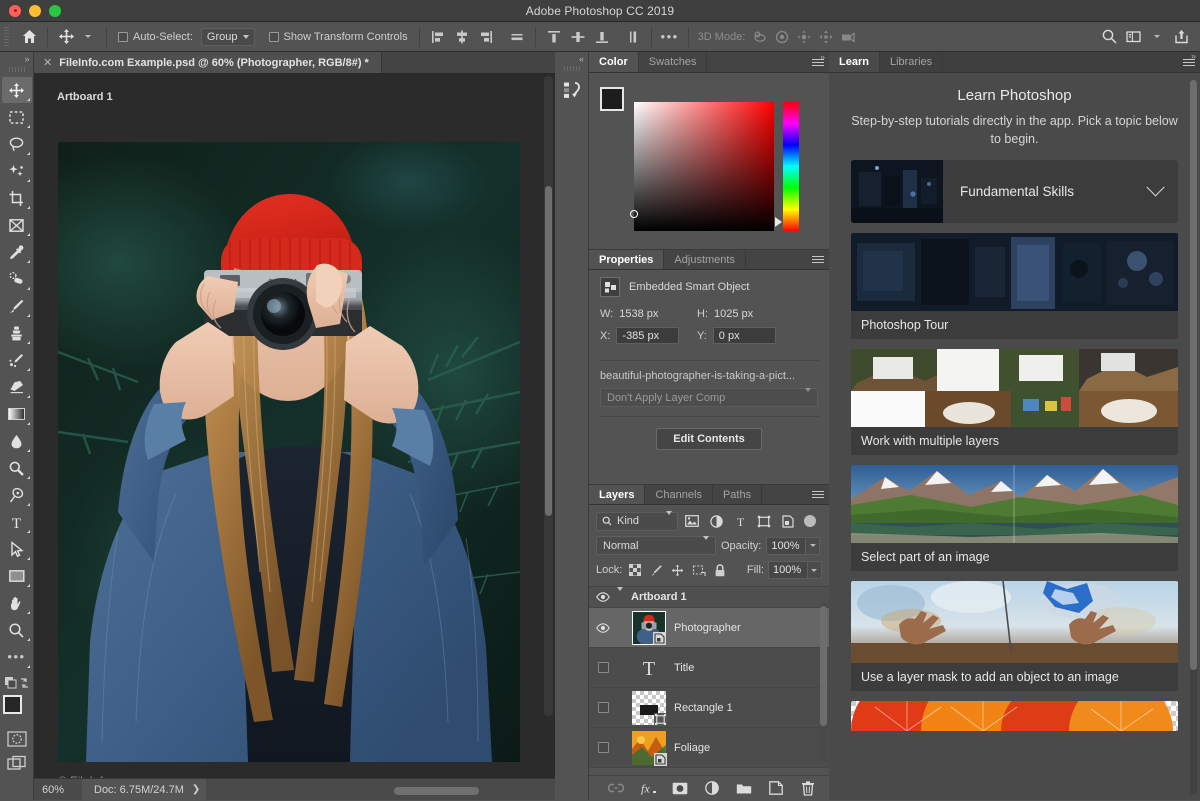  Describe the element at coordinates (196, 789) in the screenshot. I see `chevron-right-icon: ❯` at that location.